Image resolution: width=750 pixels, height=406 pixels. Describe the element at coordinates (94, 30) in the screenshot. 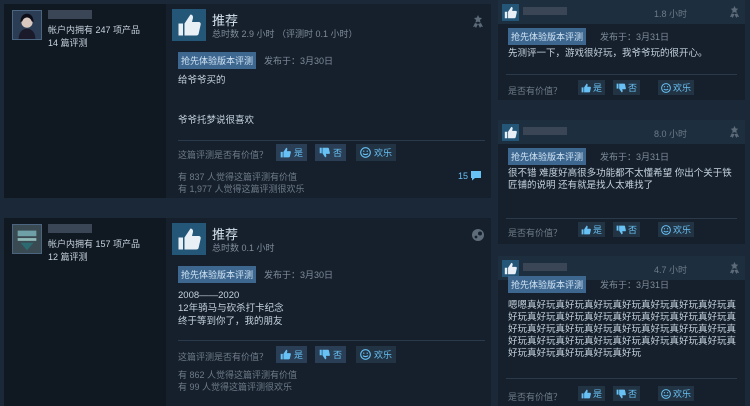

I see `owned-products: 帐户内拥有 247 项产品` at that location.